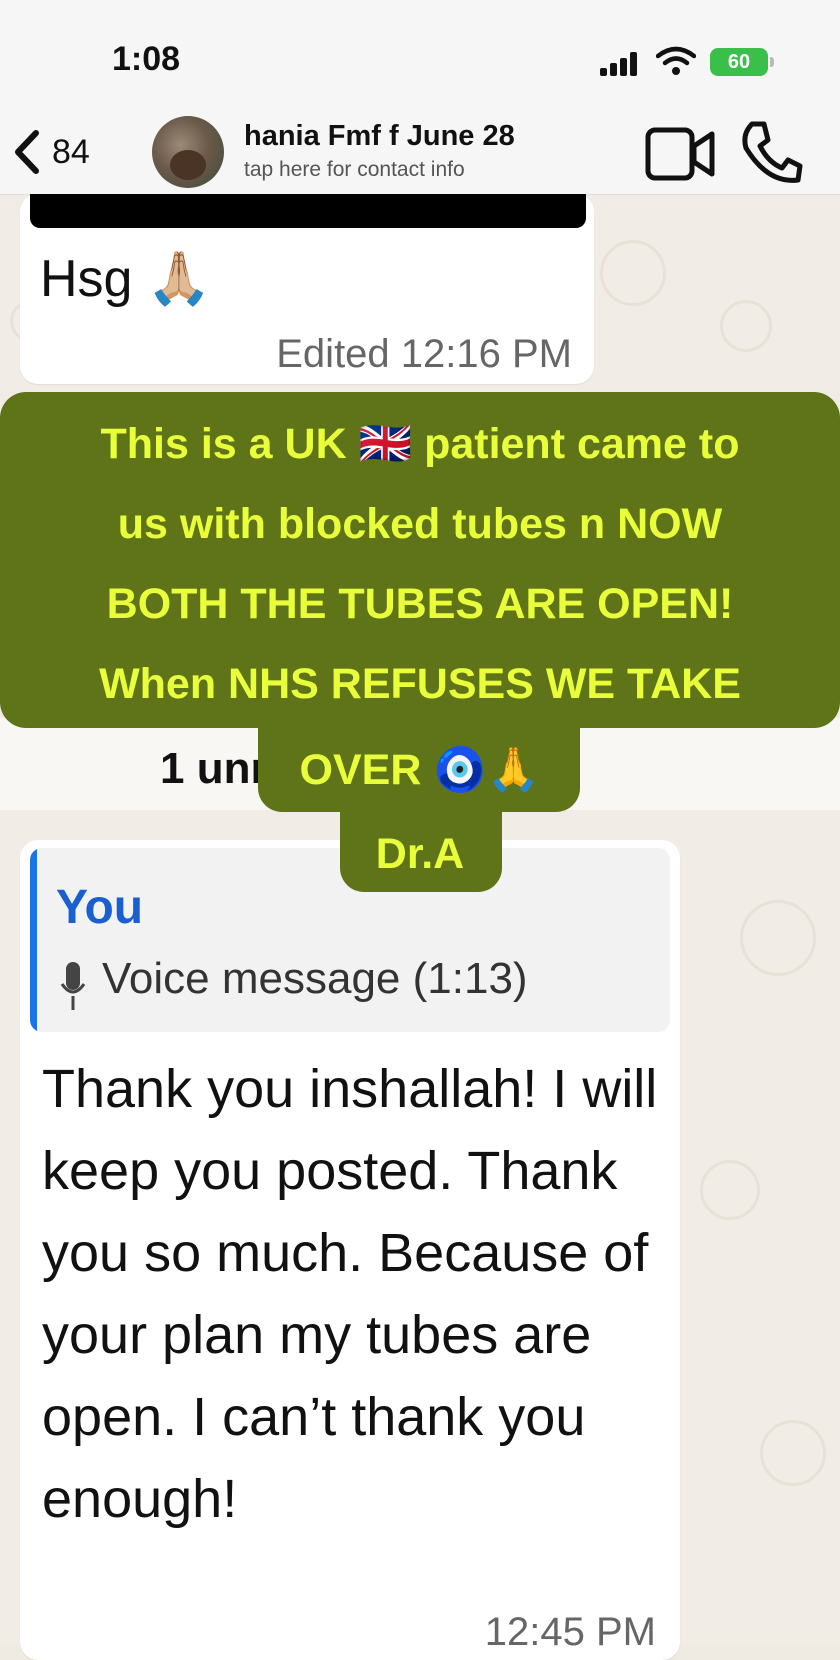 This screenshot has width=840, height=1660. What do you see at coordinates (73, 986) in the screenshot?
I see `microphone-icon` at bounding box center [73, 986].